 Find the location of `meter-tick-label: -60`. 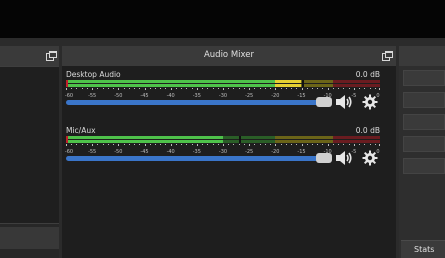

meter-tick-label: -60 is located at coordinates (69, 152).